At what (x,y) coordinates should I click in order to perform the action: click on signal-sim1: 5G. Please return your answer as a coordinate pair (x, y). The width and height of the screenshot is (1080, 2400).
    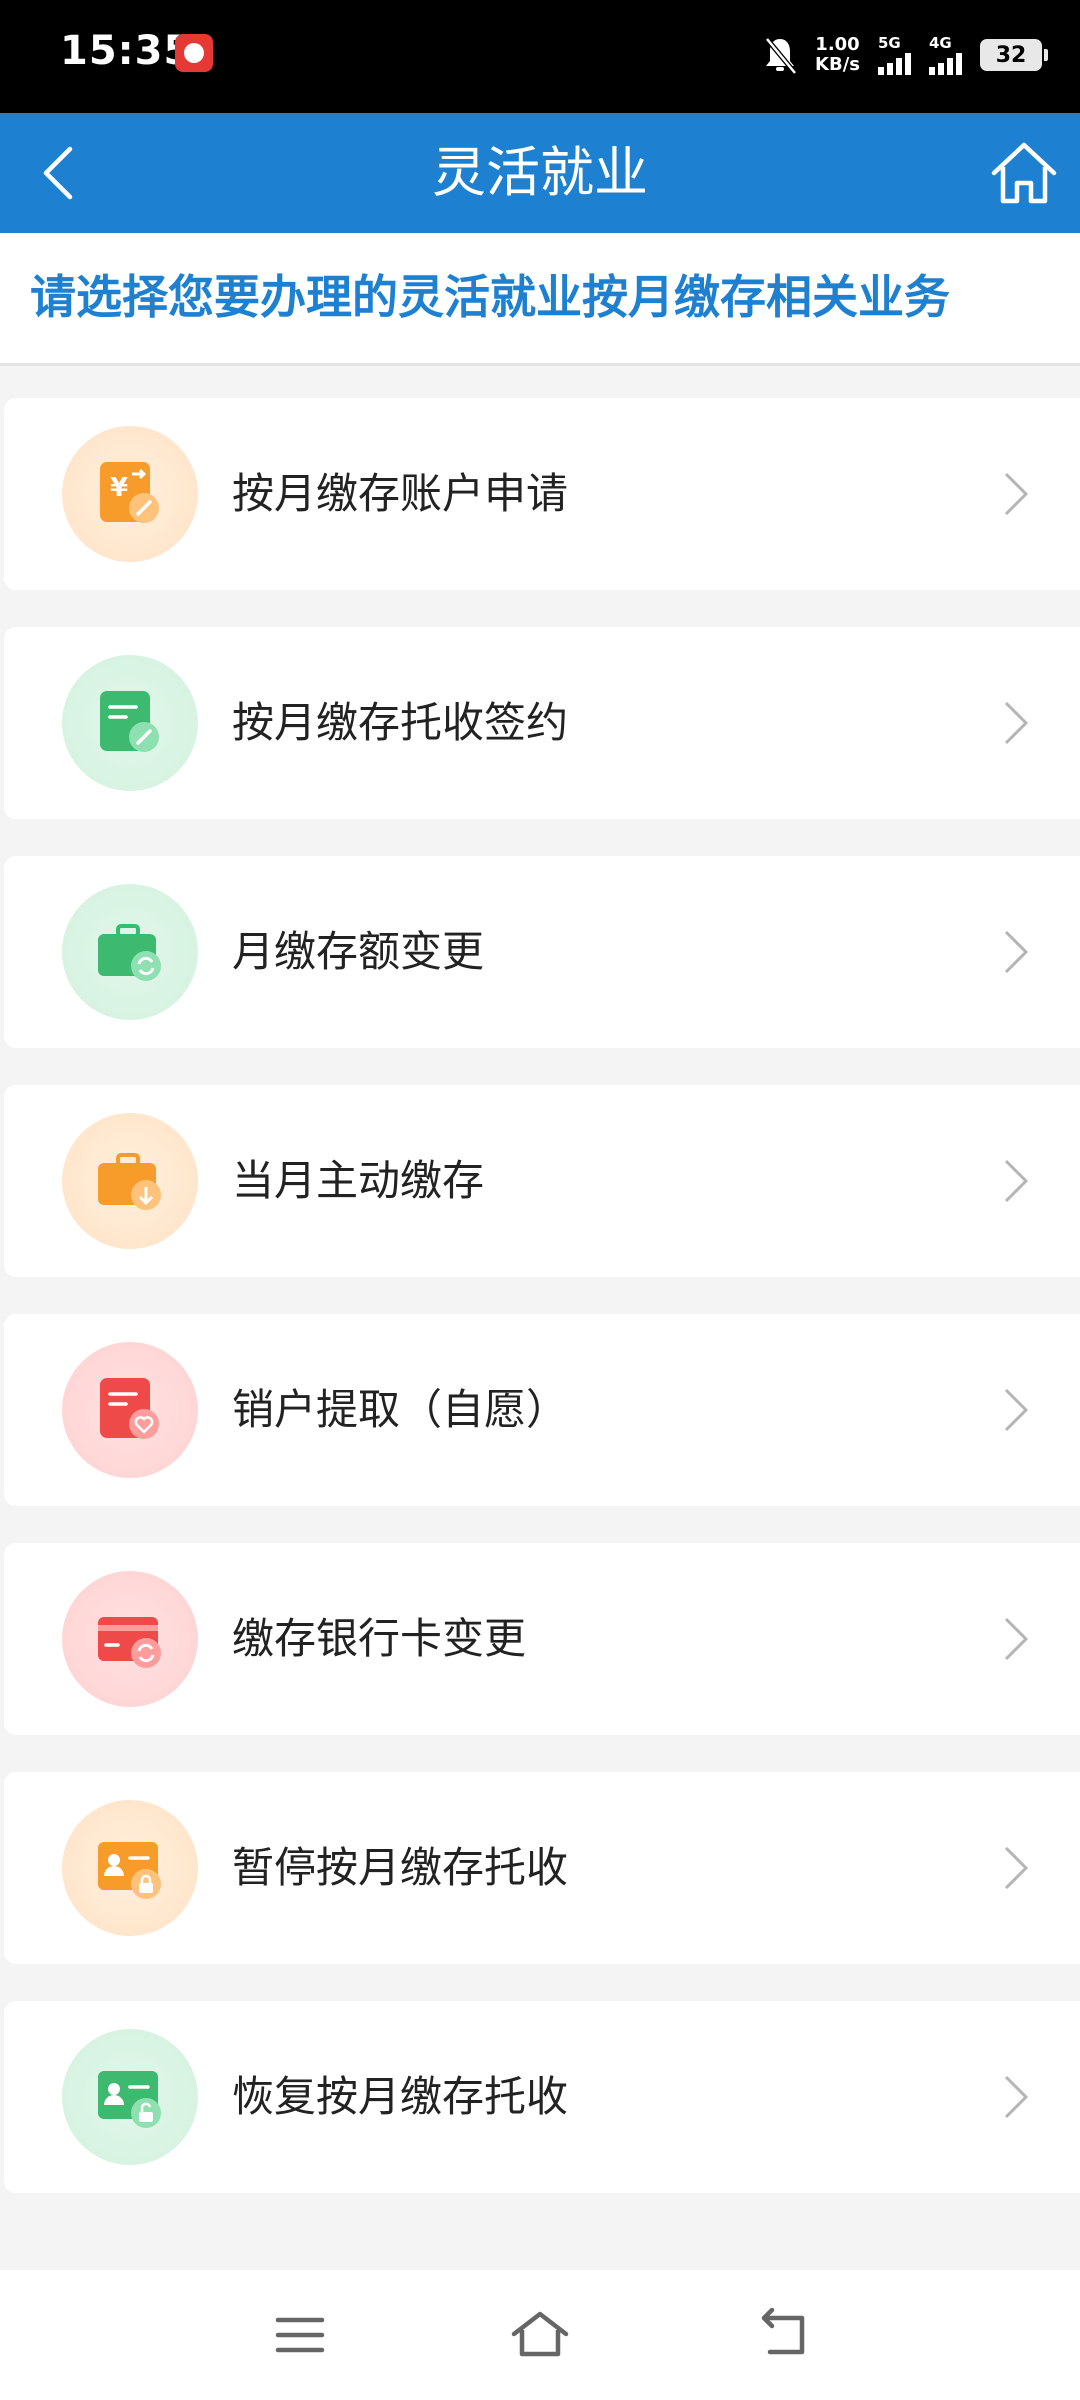
    Looking at the image, I should click on (894, 55).